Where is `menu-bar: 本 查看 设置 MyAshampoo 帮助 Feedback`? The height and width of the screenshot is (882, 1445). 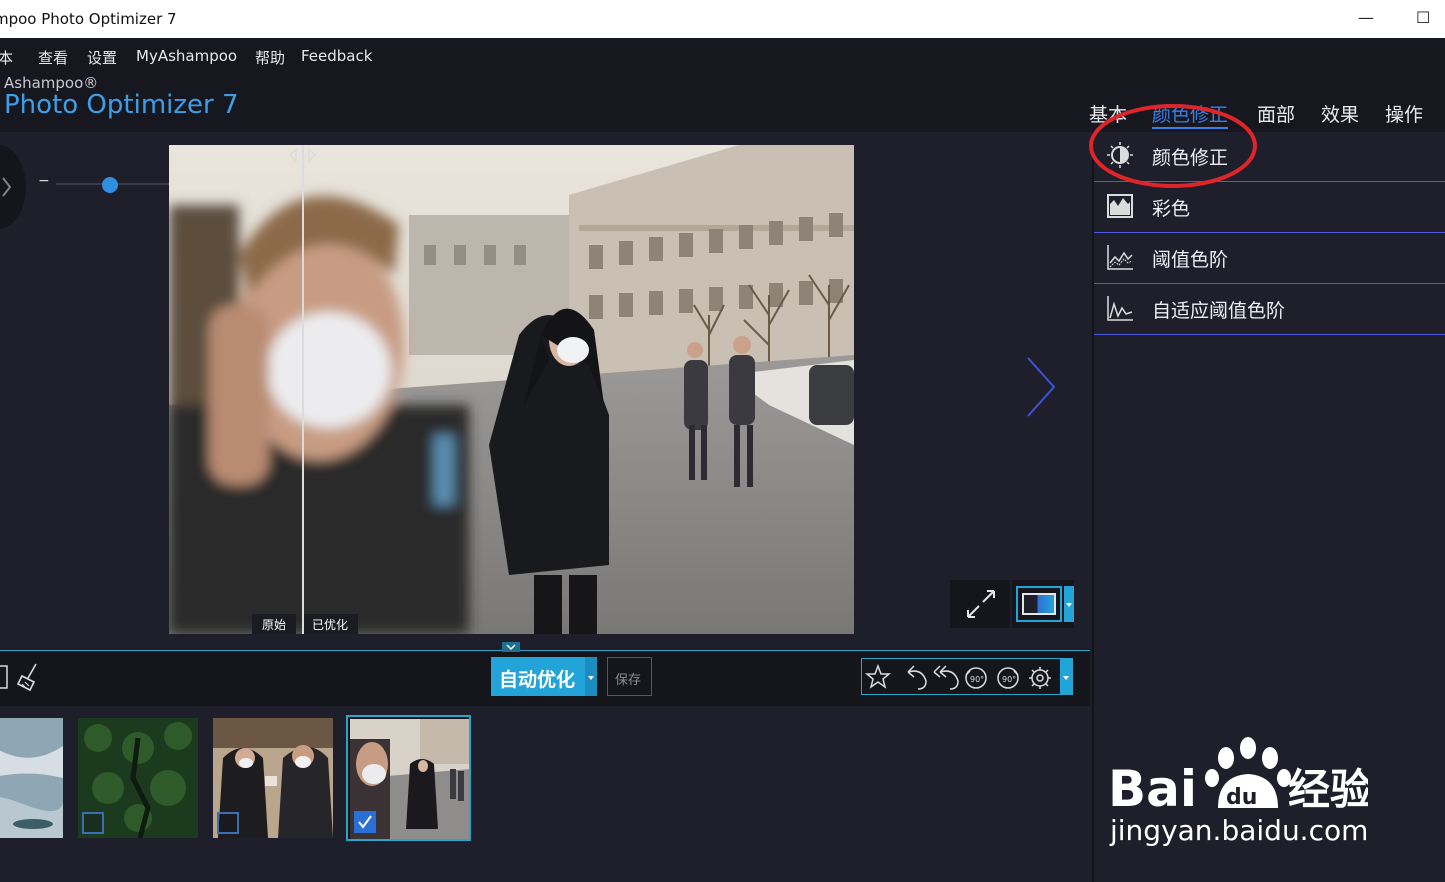
menu-bar: 本 查看 设置 MyAshampoo 帮助 Feedback is located at coordinates (722, 55).